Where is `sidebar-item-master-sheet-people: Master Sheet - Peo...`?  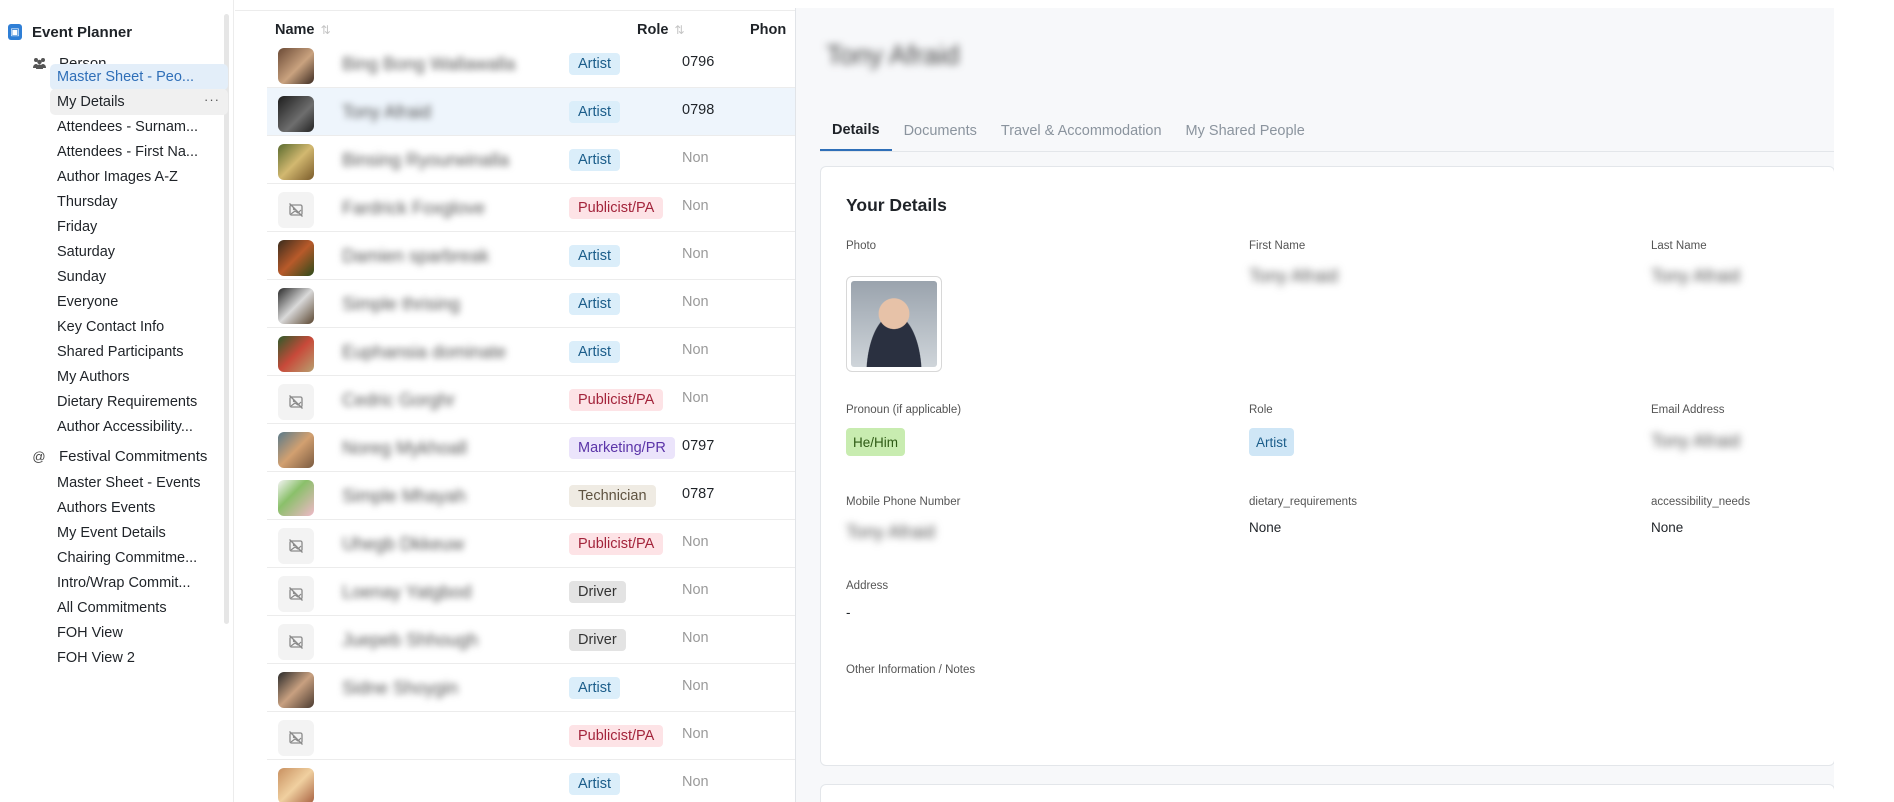 sidebar-item-master-sheet-people: Master Sheet - Peo... is located at coordinates (139, 77).